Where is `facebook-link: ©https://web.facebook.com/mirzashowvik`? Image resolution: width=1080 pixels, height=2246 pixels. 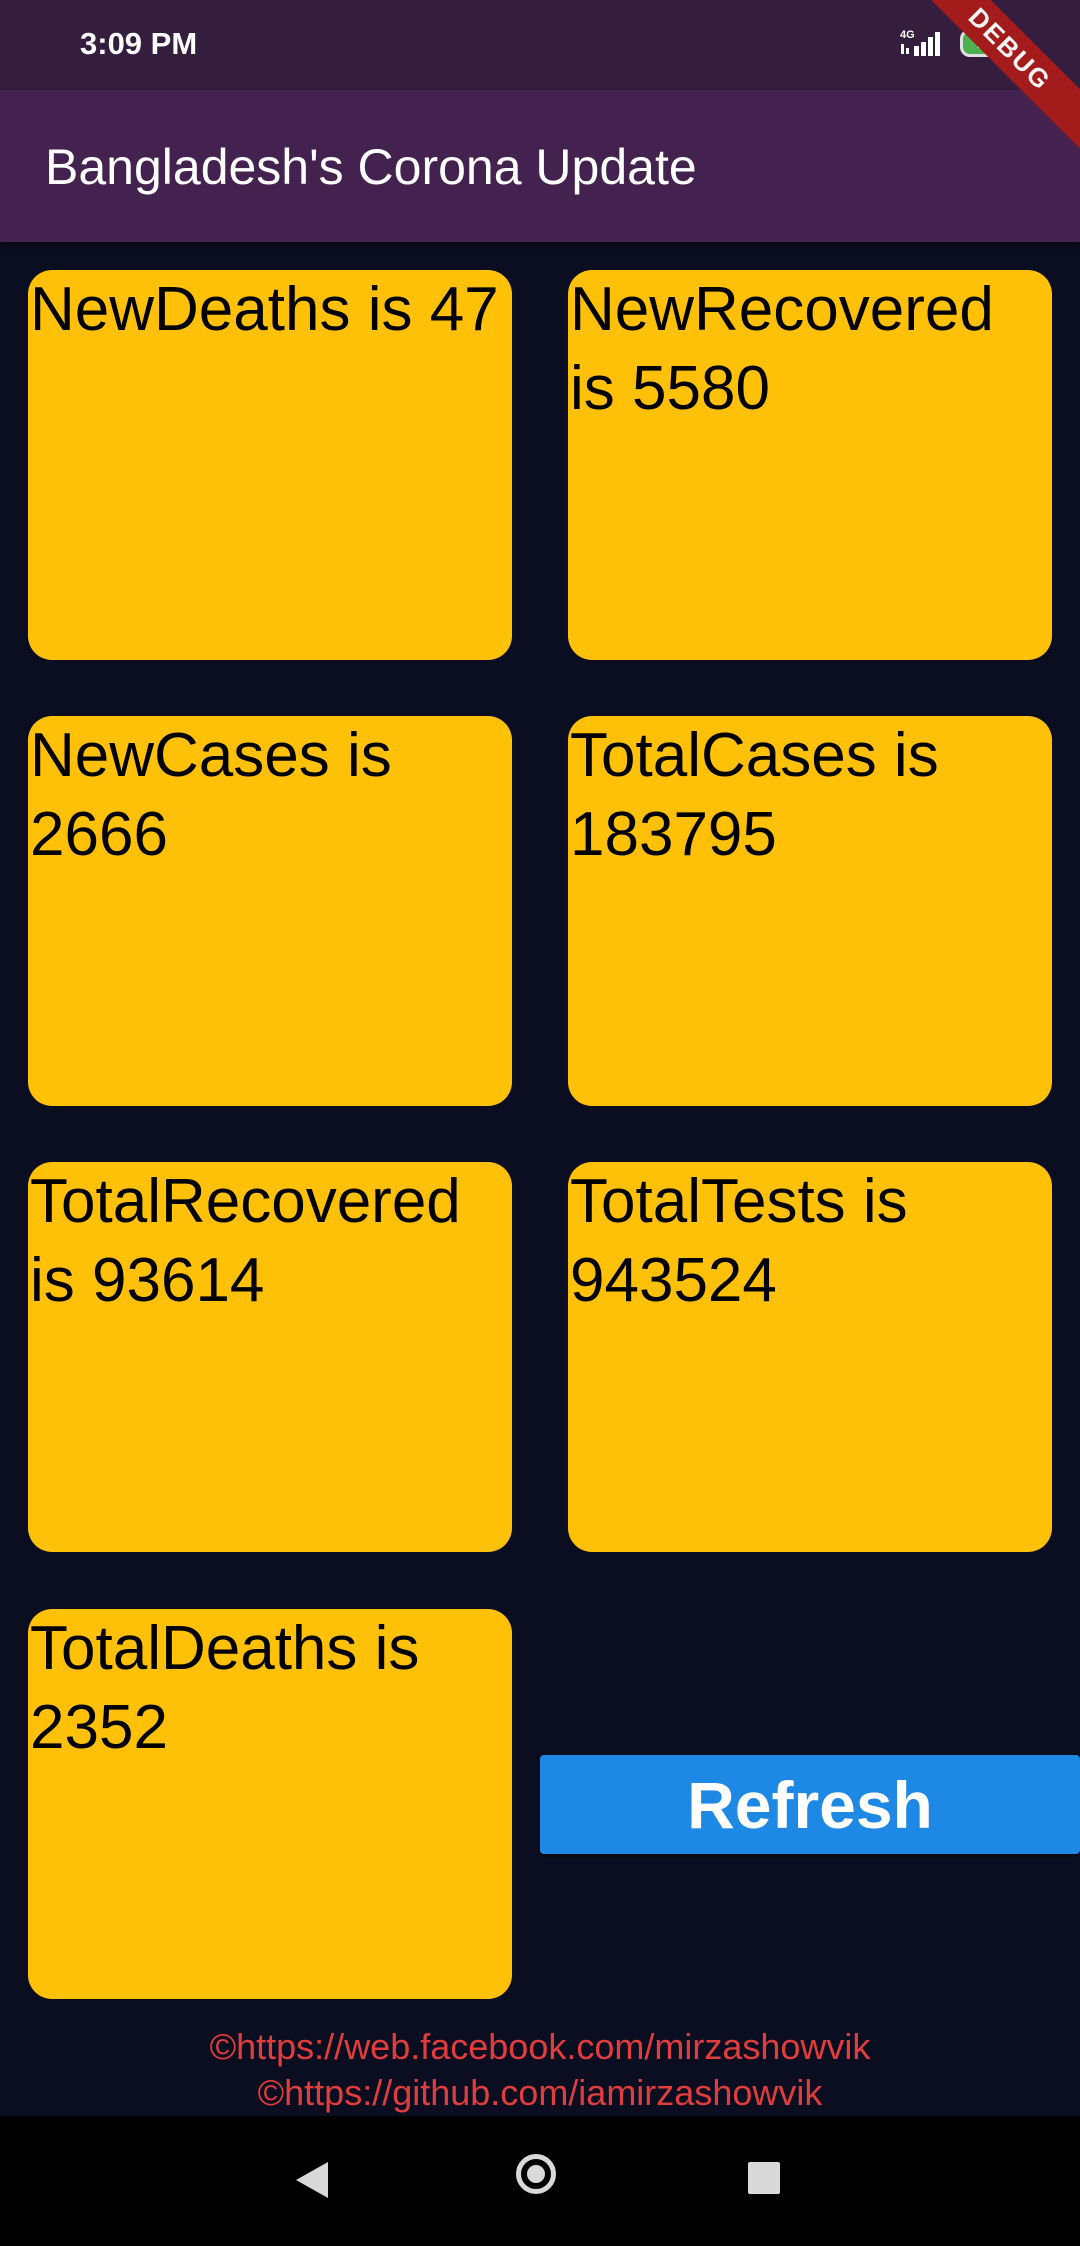
facebook-link: ©https://web.facebook.com/mirzashowvik is located at coordinates (540, 2047).